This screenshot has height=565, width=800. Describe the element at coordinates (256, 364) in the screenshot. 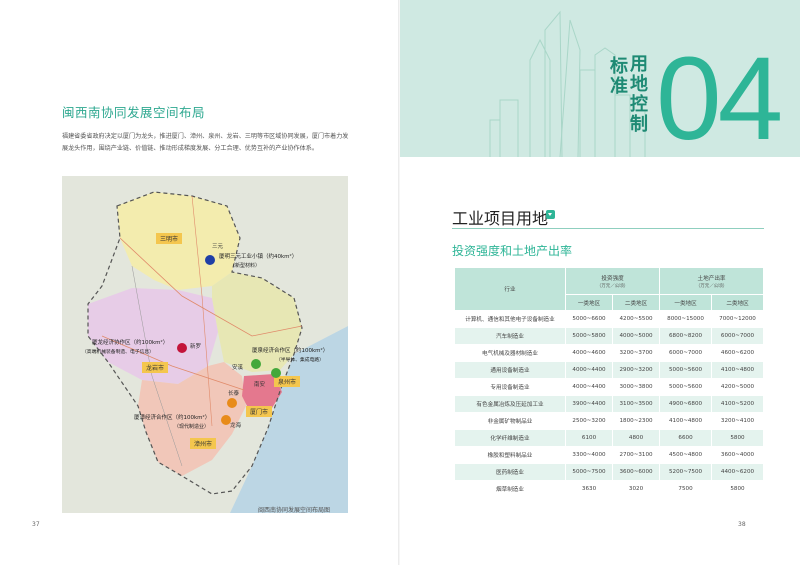

I see `zone-marker-xiaquan-a` at that location.